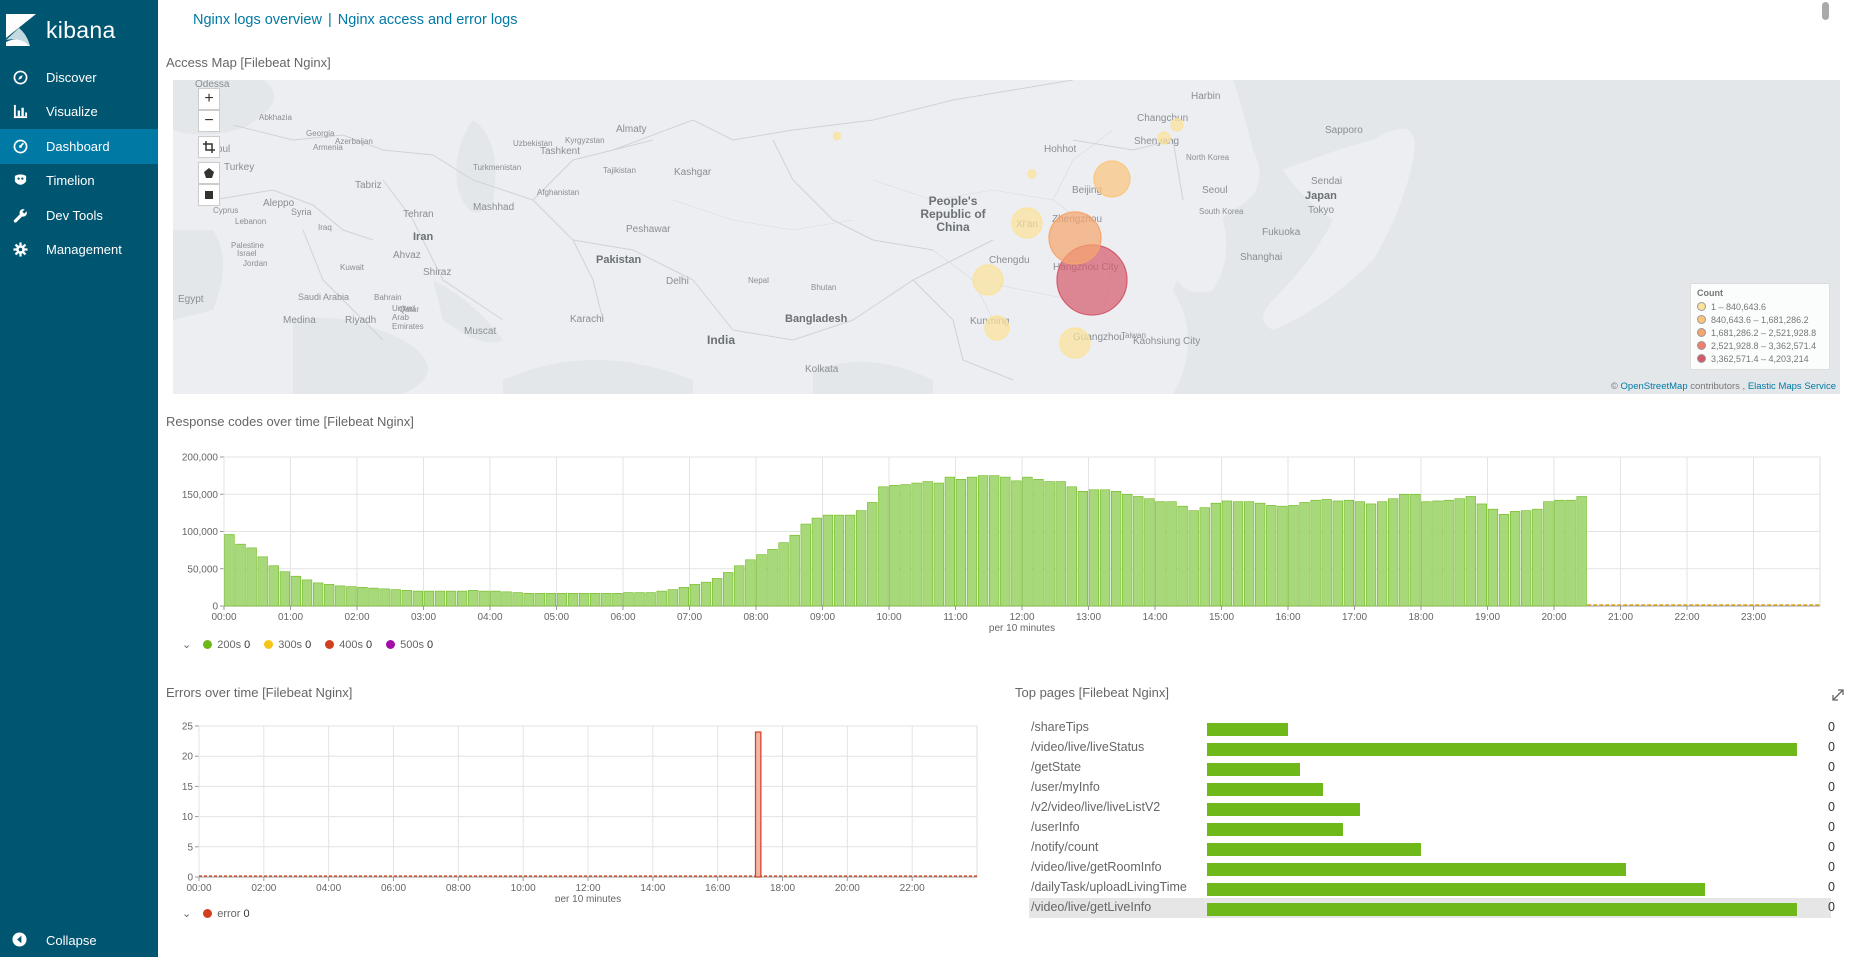 This screenshot has height=957, width=1862. Describe the element at coordinates (1425, 768) in the screenshot. I see `top-pages-row: /getState 0` at that location.